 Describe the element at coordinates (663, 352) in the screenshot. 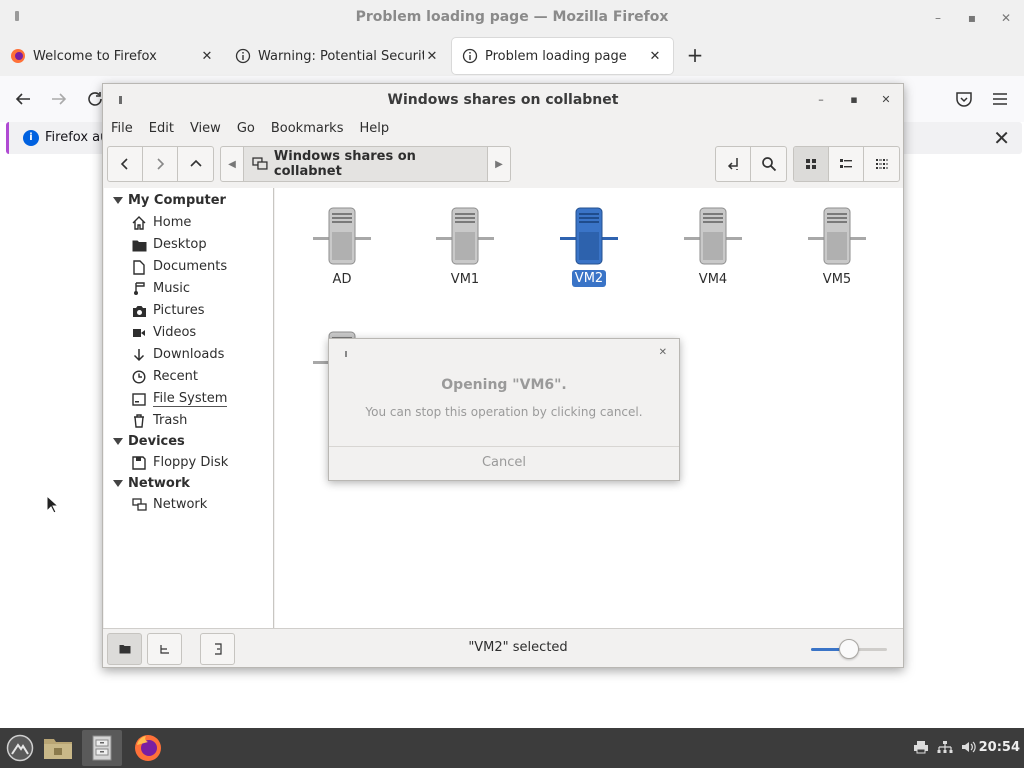

I see `close-icon: ✕` at that location.